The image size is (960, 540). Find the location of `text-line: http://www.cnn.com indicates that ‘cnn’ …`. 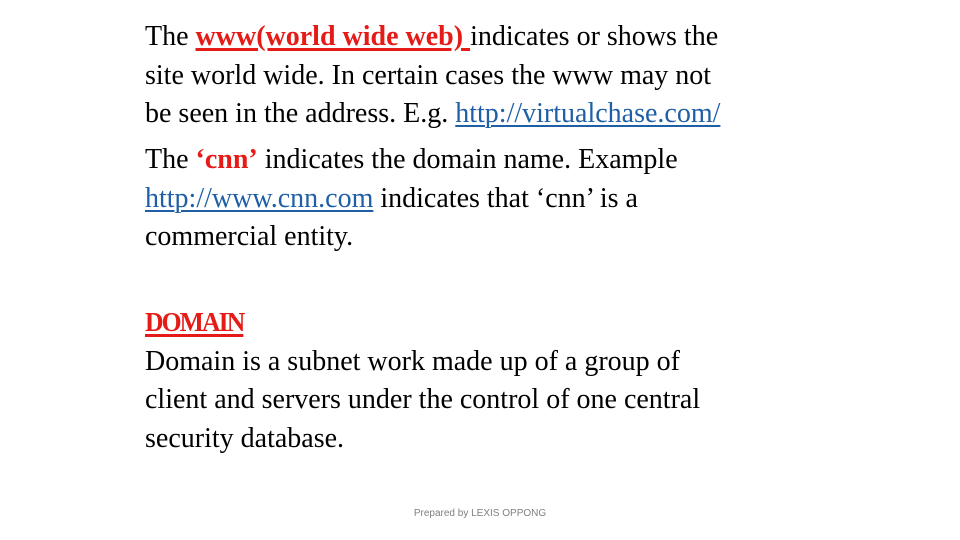

text-line: http://www.cnn.com indicates that ‘cnn’ … is located at coordinates (391, 198).